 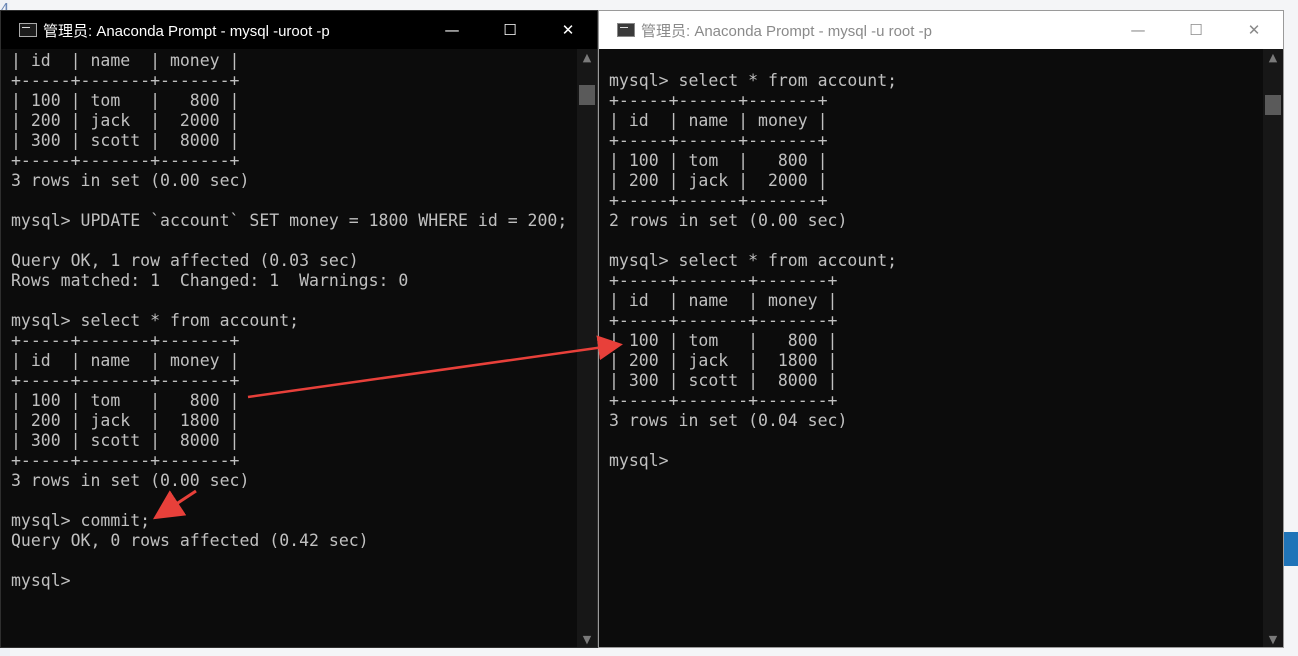 What do you see at coordinates (728, 420) in the screenshot?
I see `console-line: 3 rows in set (0.04 sec)` at bounding box center [728, 420].